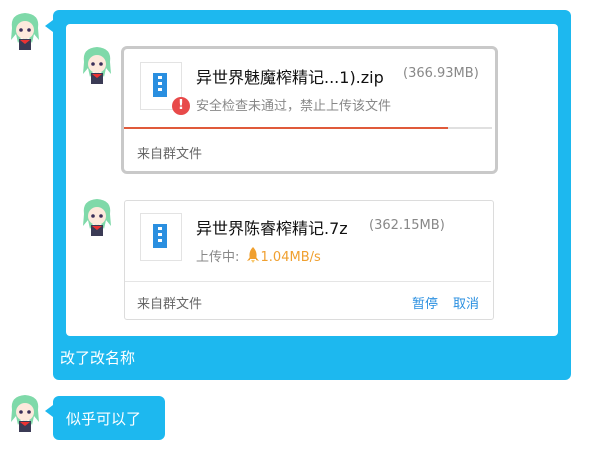  I want to click on error-icon: !, so click(181, 106).